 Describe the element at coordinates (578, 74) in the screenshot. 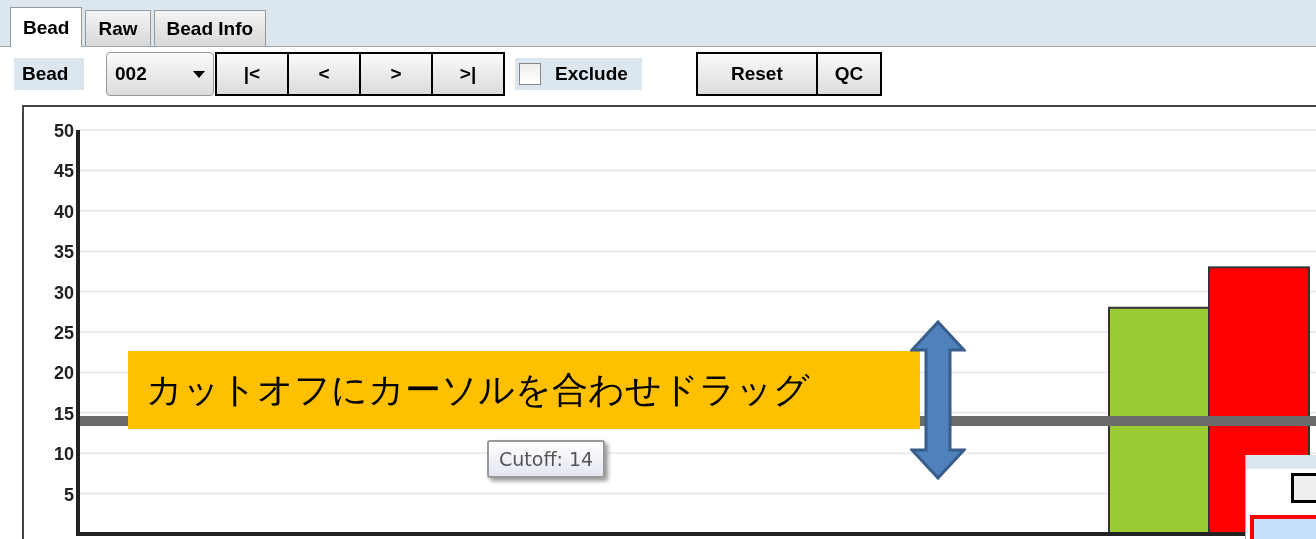

I see `exclude-checkbox: Exclude` at that location.